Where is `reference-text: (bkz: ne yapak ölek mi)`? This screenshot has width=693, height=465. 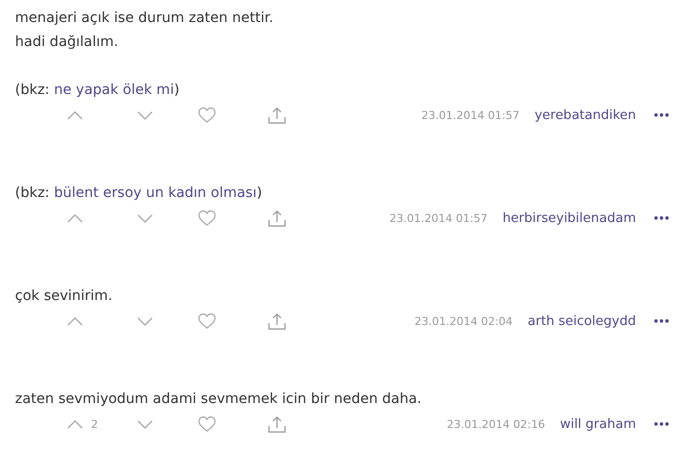
reference-text: (bkz: ne yapak ölek mi) is located at coordinates (97, 90).